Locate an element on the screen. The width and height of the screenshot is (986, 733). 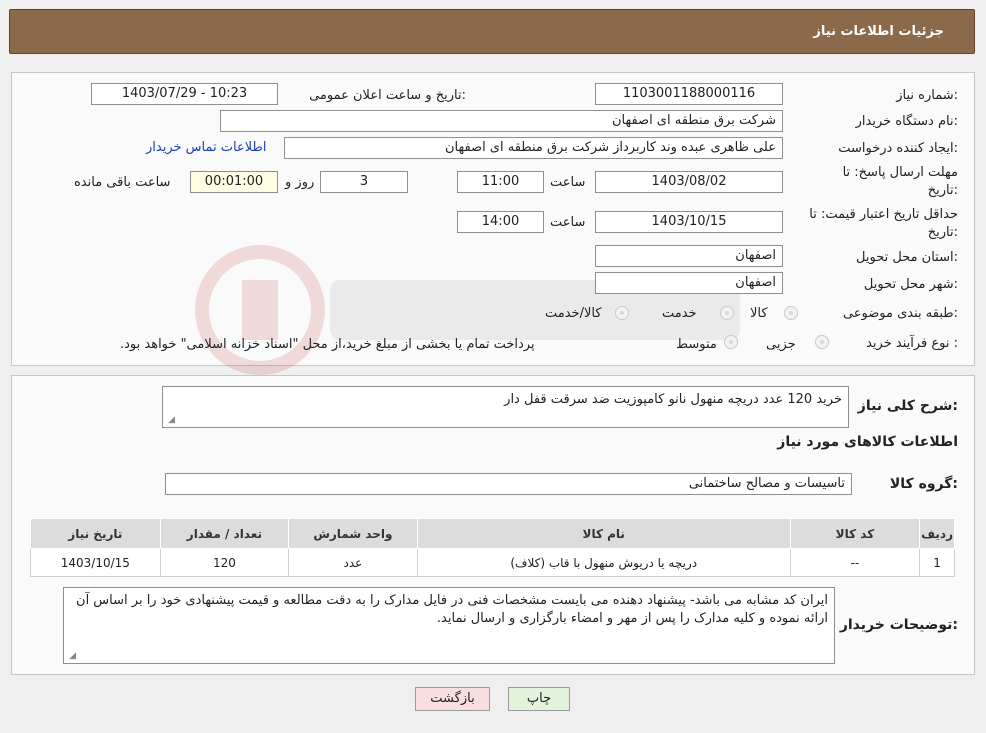
deadline-label-date: تاریخ: is located at coordinates (942, 190).